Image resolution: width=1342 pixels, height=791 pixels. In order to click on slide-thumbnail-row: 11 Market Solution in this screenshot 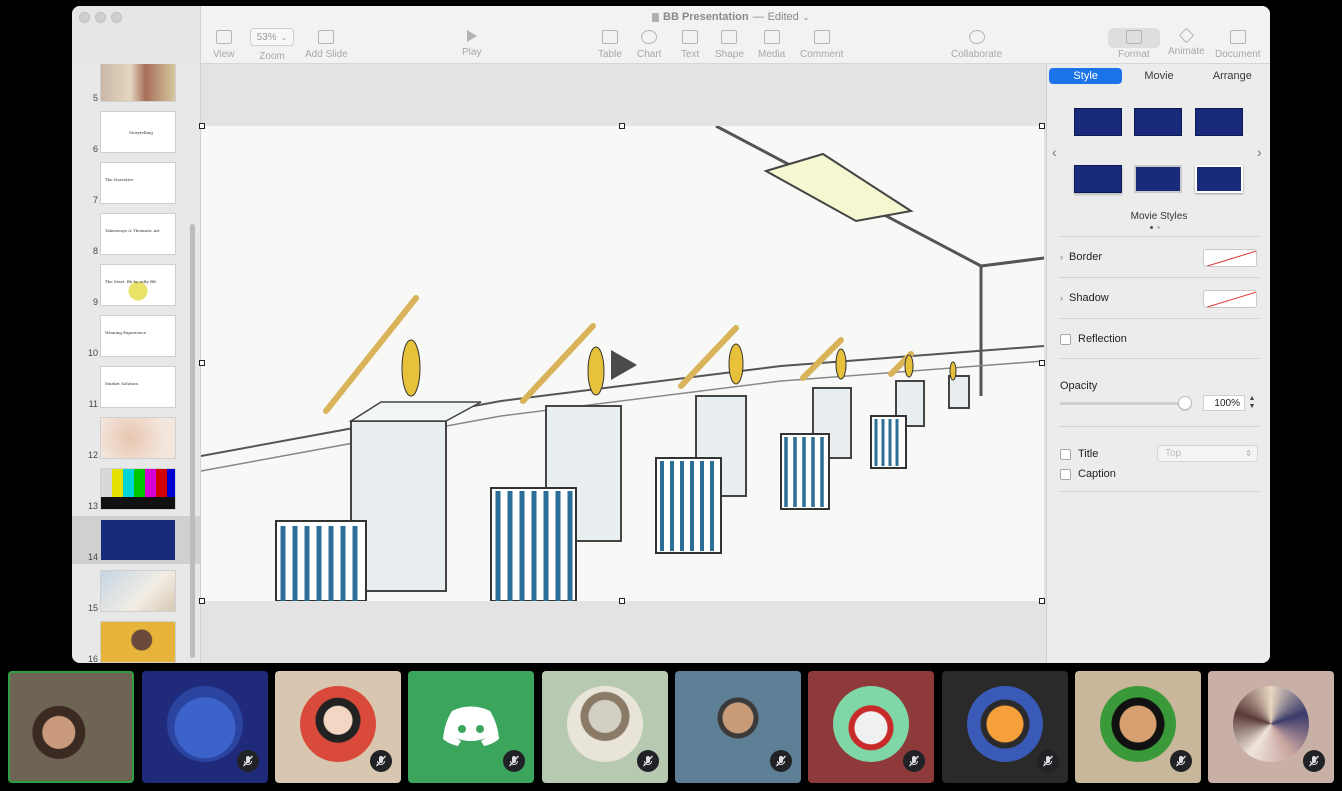, I will do `click(136, 387)`.